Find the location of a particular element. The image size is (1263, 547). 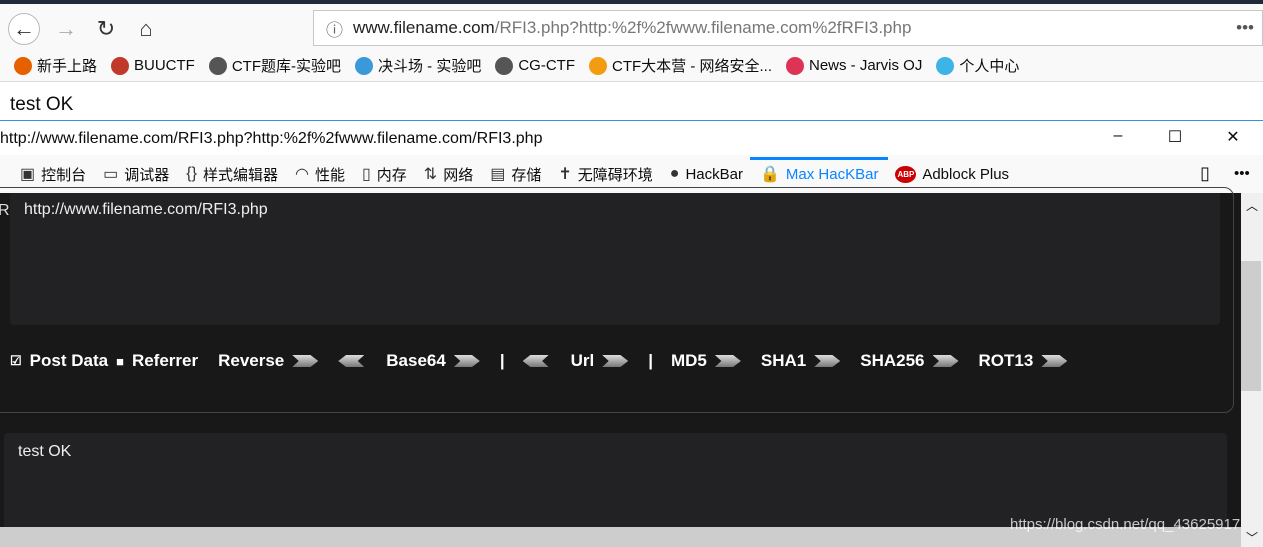

tab-icon: ✝ is located at coordinates (565, 174).